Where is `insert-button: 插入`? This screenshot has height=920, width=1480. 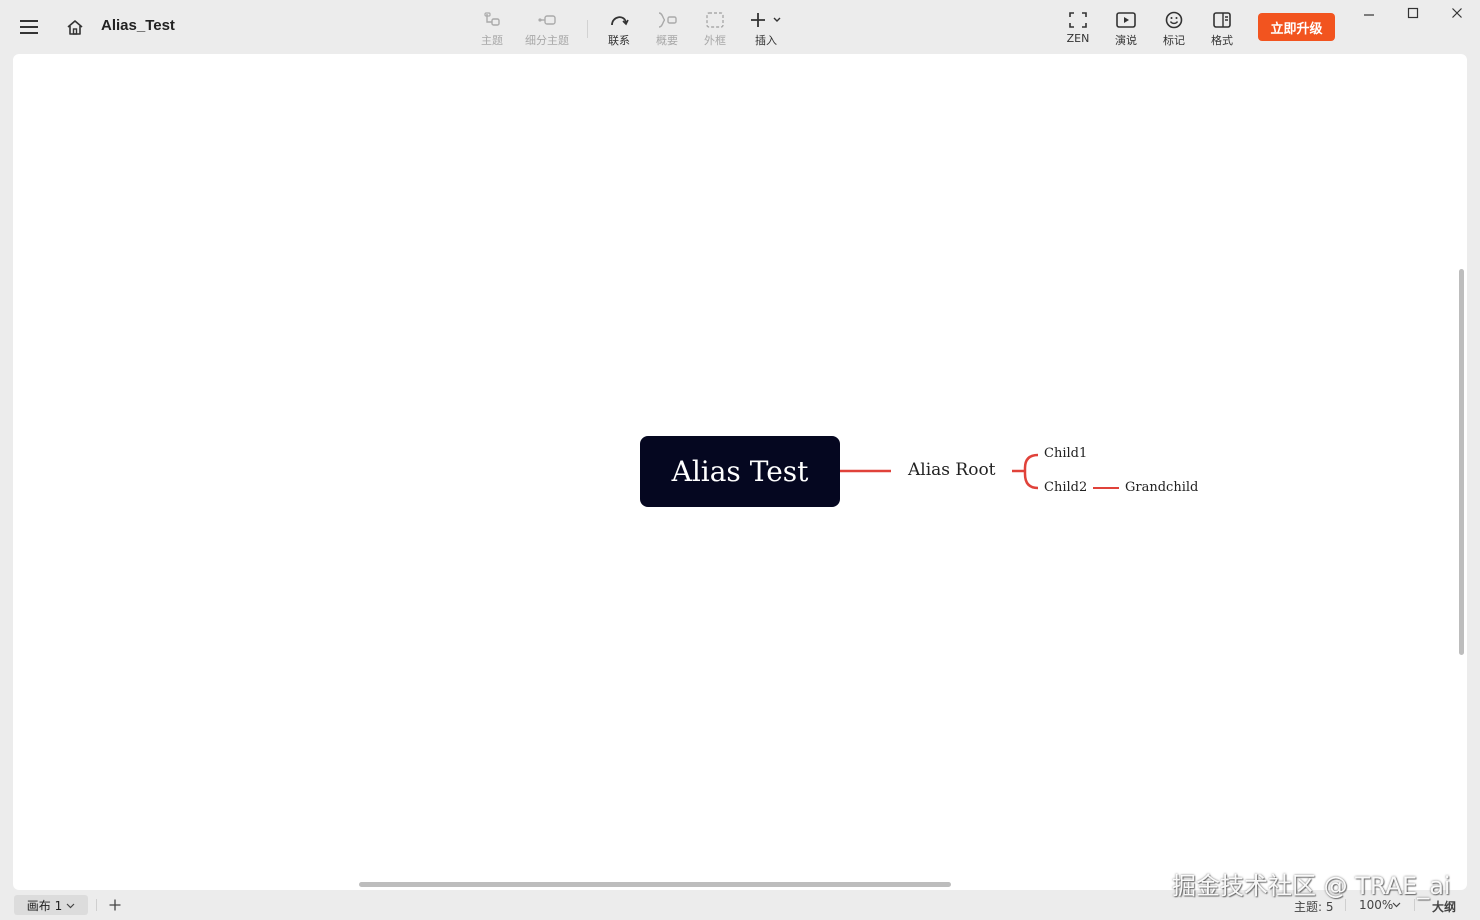 insert-button: 插入 is located at coordinates (766, 29).